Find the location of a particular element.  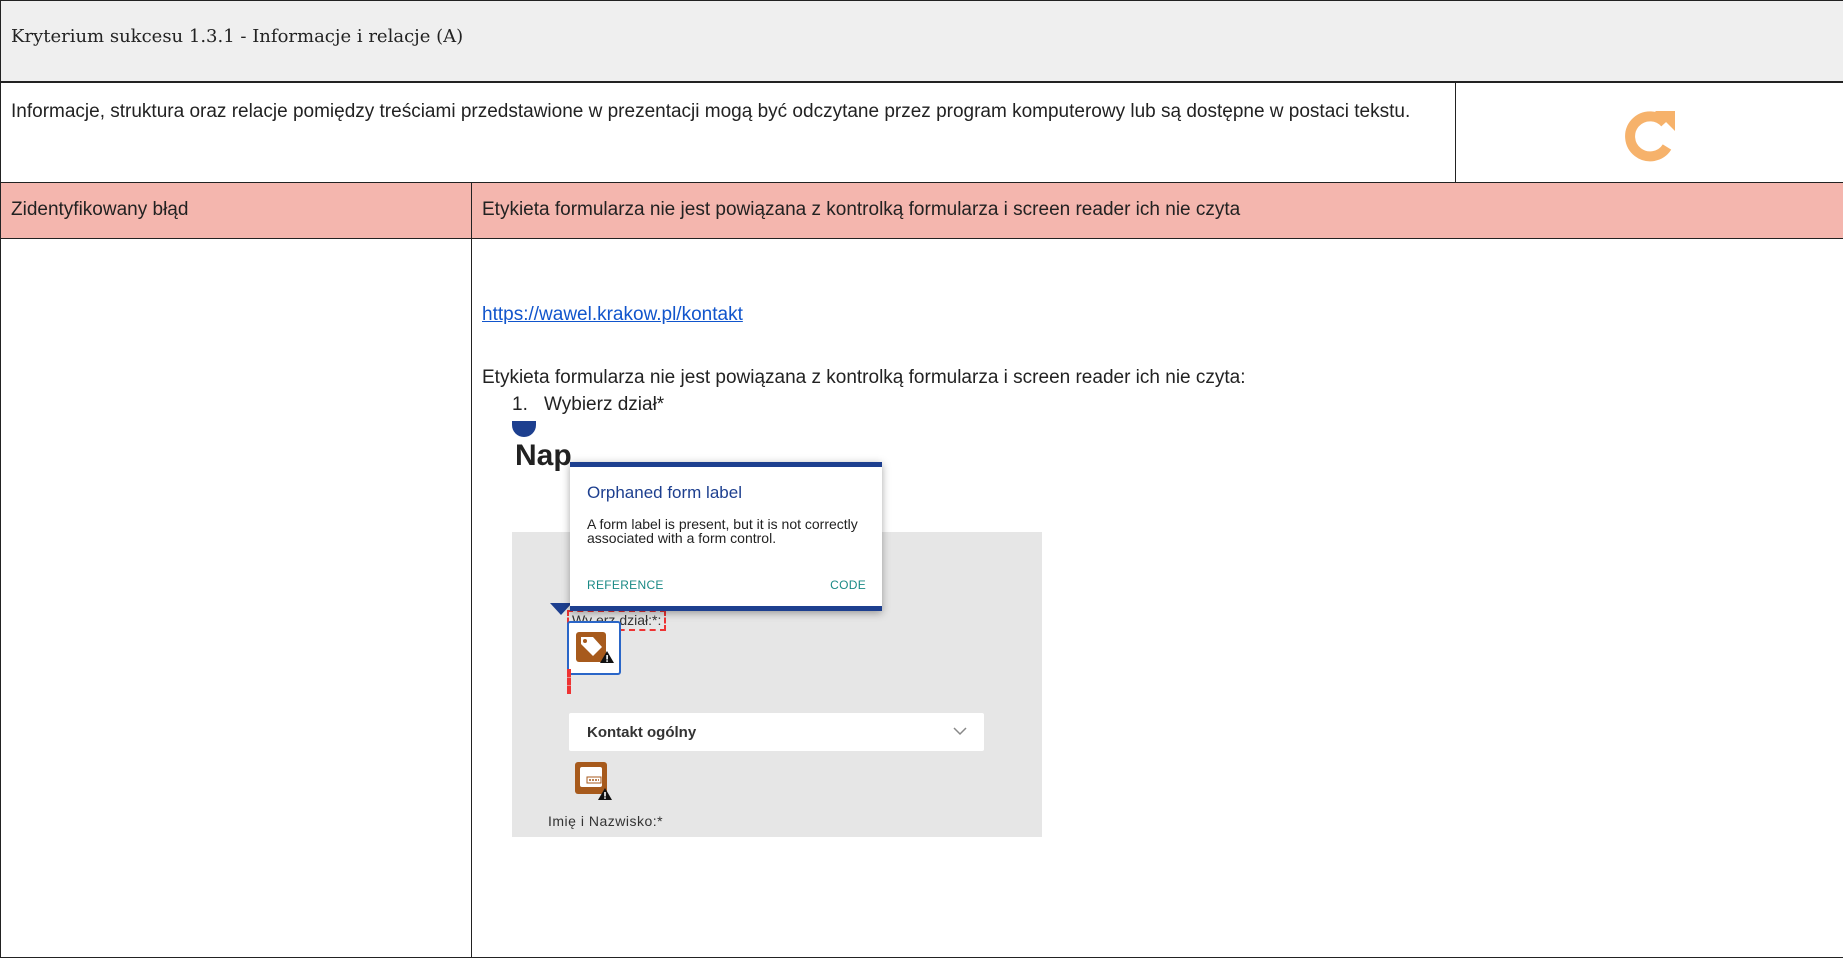

page-link: https://wawel.krakow.pl/kontakt is located at coordinates (612, 315).